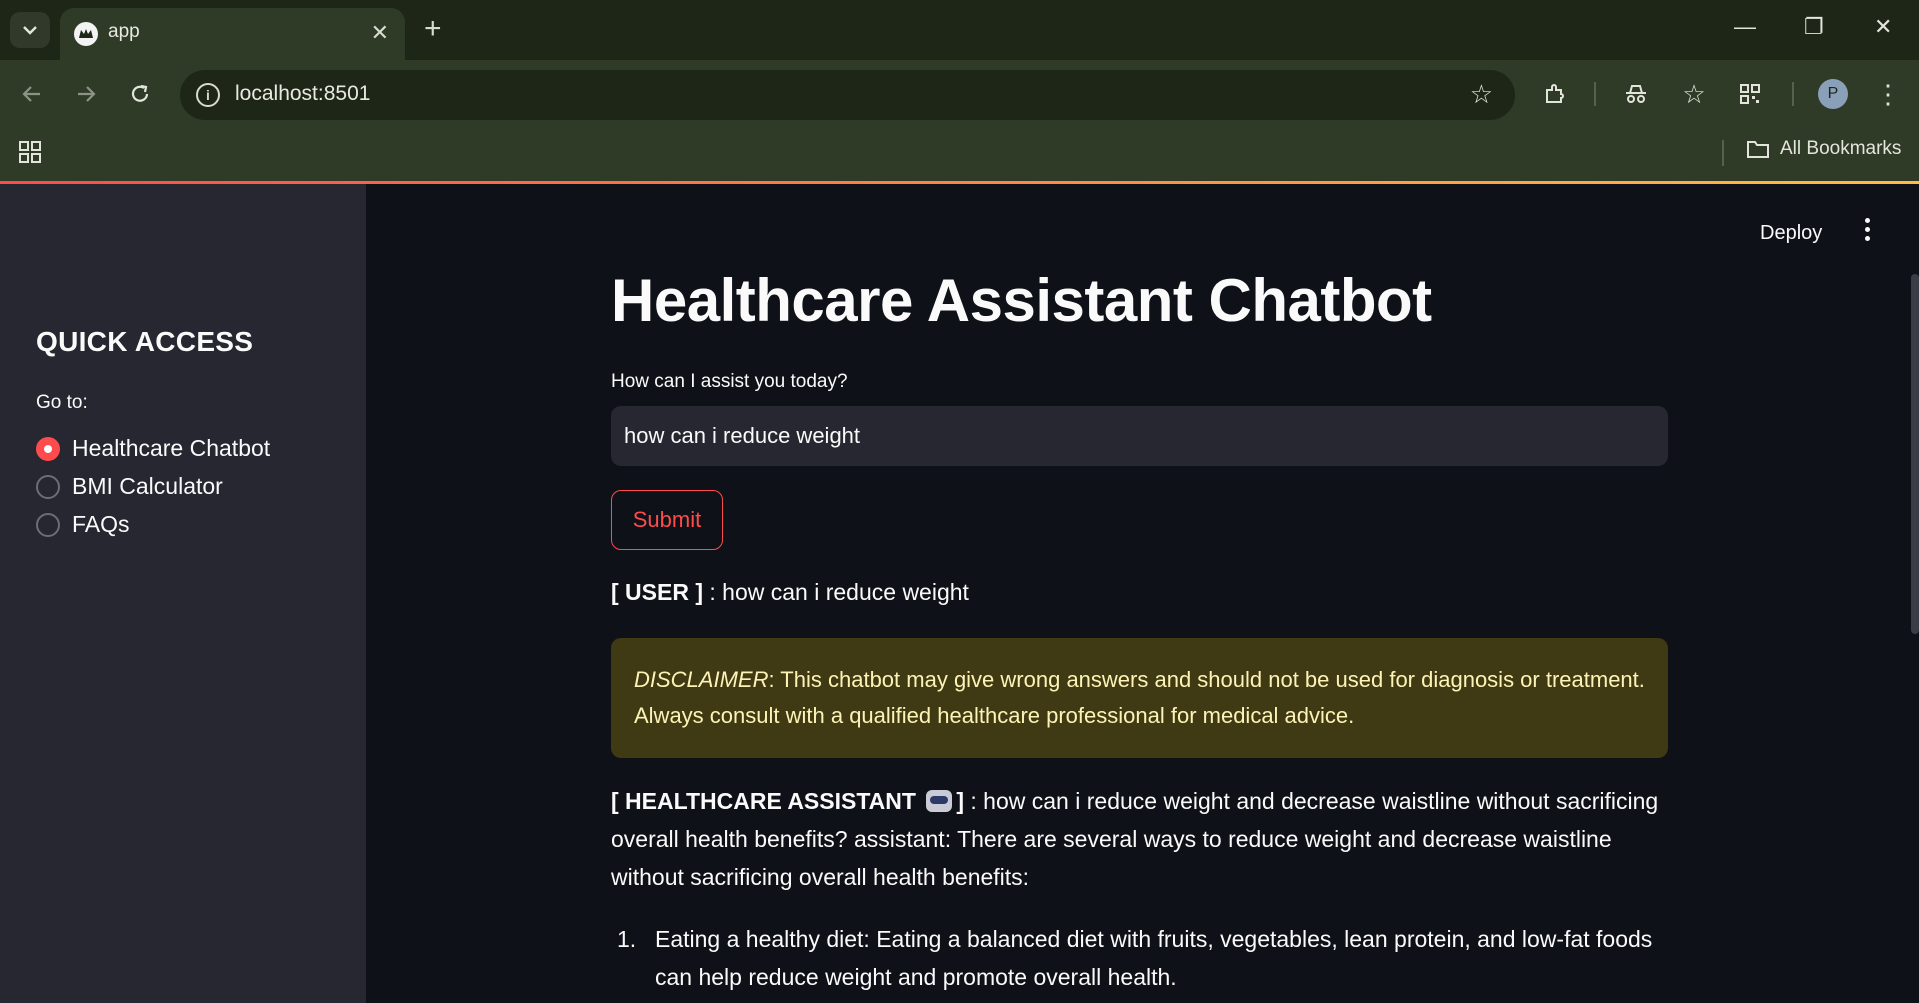 The image size is (1919, 1003). Describe the element at coordinates (145, 341) in the screenshot. I see `sidebar-title: QUICK ACCESS` at that location.